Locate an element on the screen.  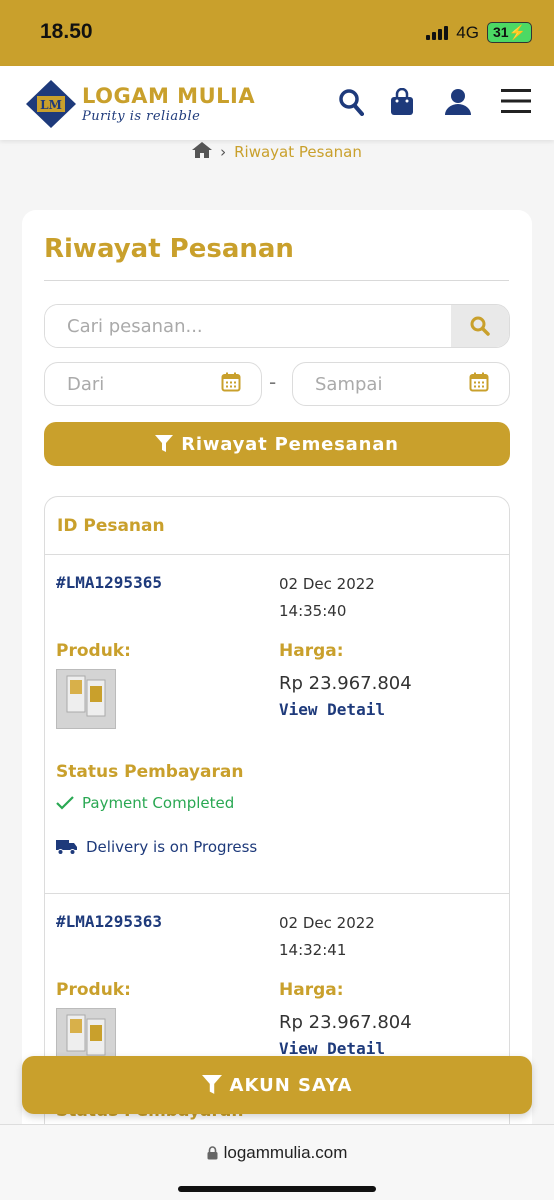
date-from-field is located at coordinates (153, 384).